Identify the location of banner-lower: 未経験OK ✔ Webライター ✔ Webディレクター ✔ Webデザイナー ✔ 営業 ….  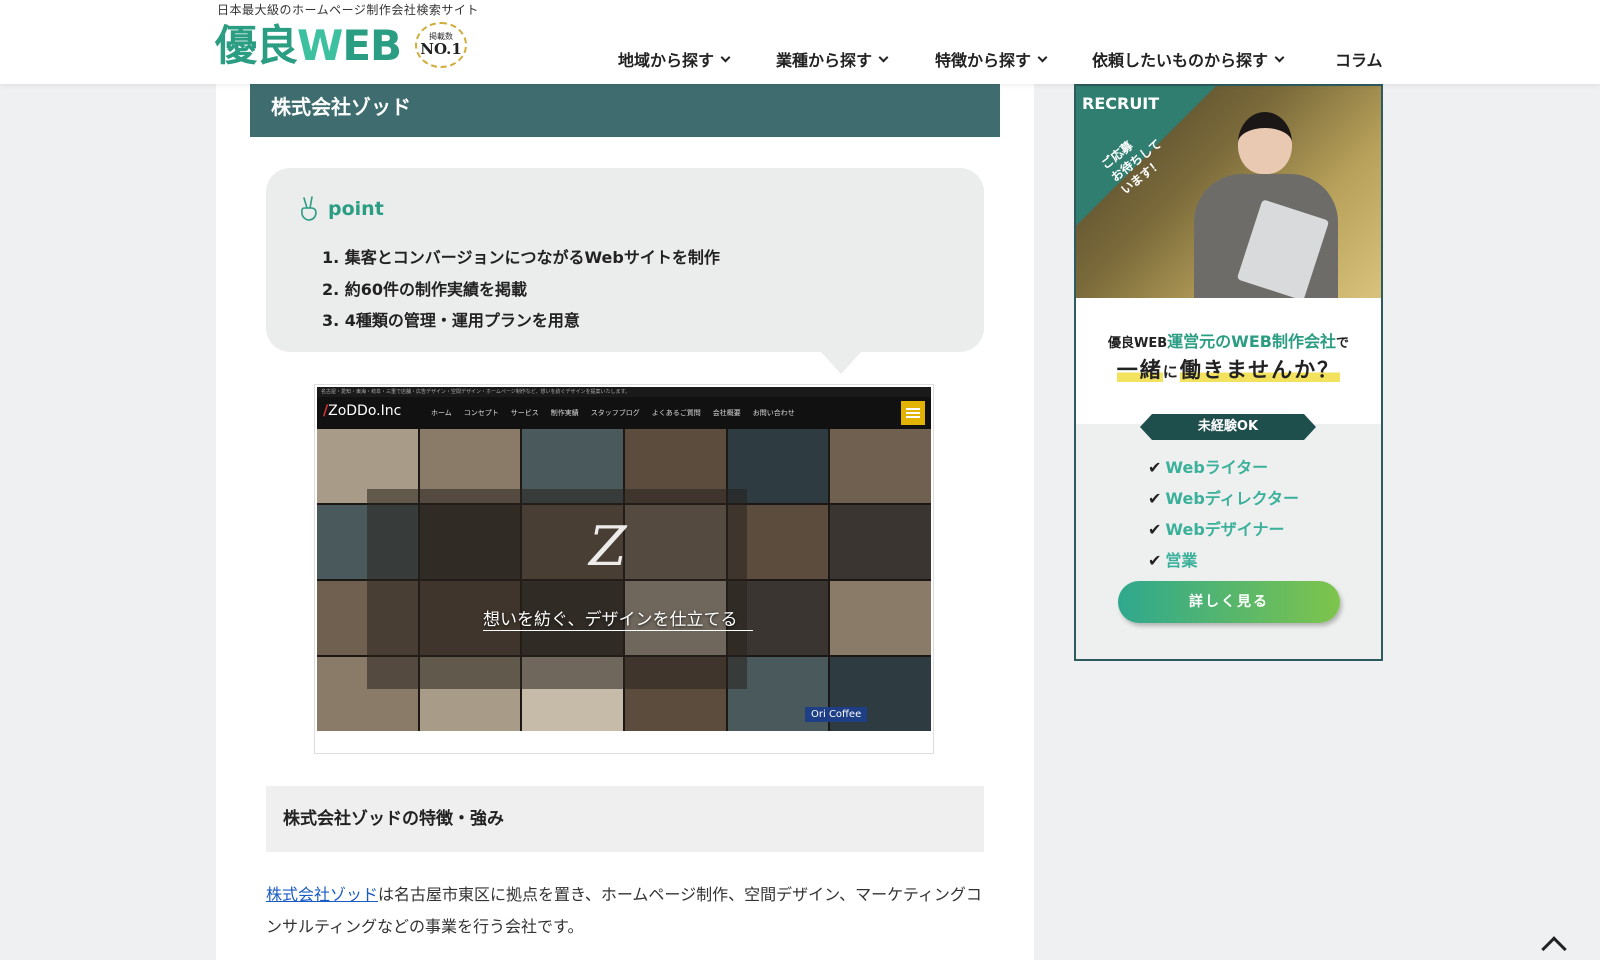
(1228, 536).